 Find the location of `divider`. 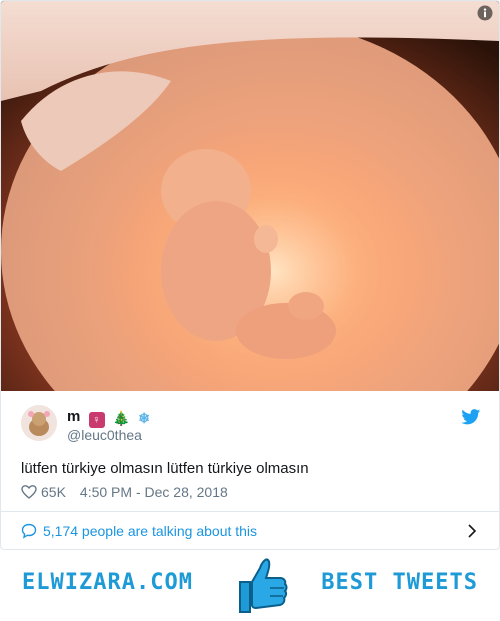

divider is located at coordinates (250, 511).